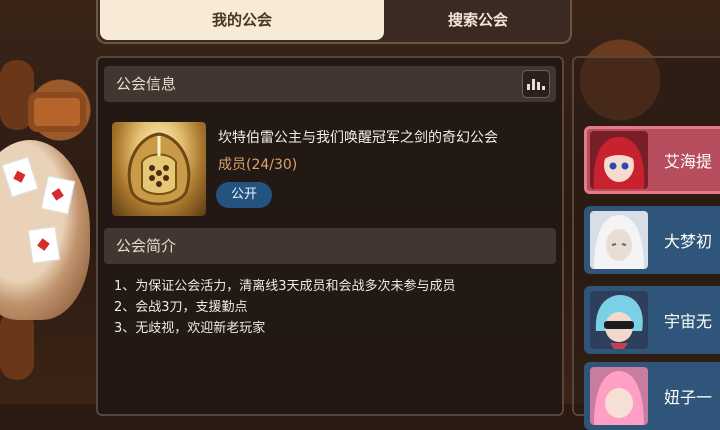 The width and height of the screenshot is (720, 430). What do you see at coordinates (285, 286) in the screenshot?
I see `intro-line: 1、为保证公会活力，清离线3天成员和会战多次未参与成员` at bounding box center [285, 286].